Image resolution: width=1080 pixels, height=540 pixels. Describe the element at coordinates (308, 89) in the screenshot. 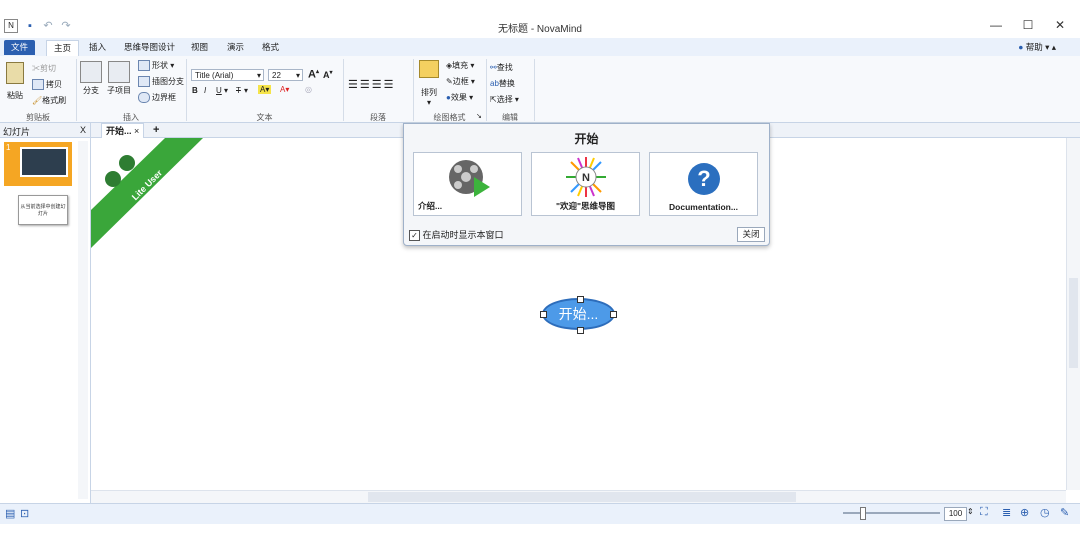

I see `clear-format-icon: ◎` at that location.